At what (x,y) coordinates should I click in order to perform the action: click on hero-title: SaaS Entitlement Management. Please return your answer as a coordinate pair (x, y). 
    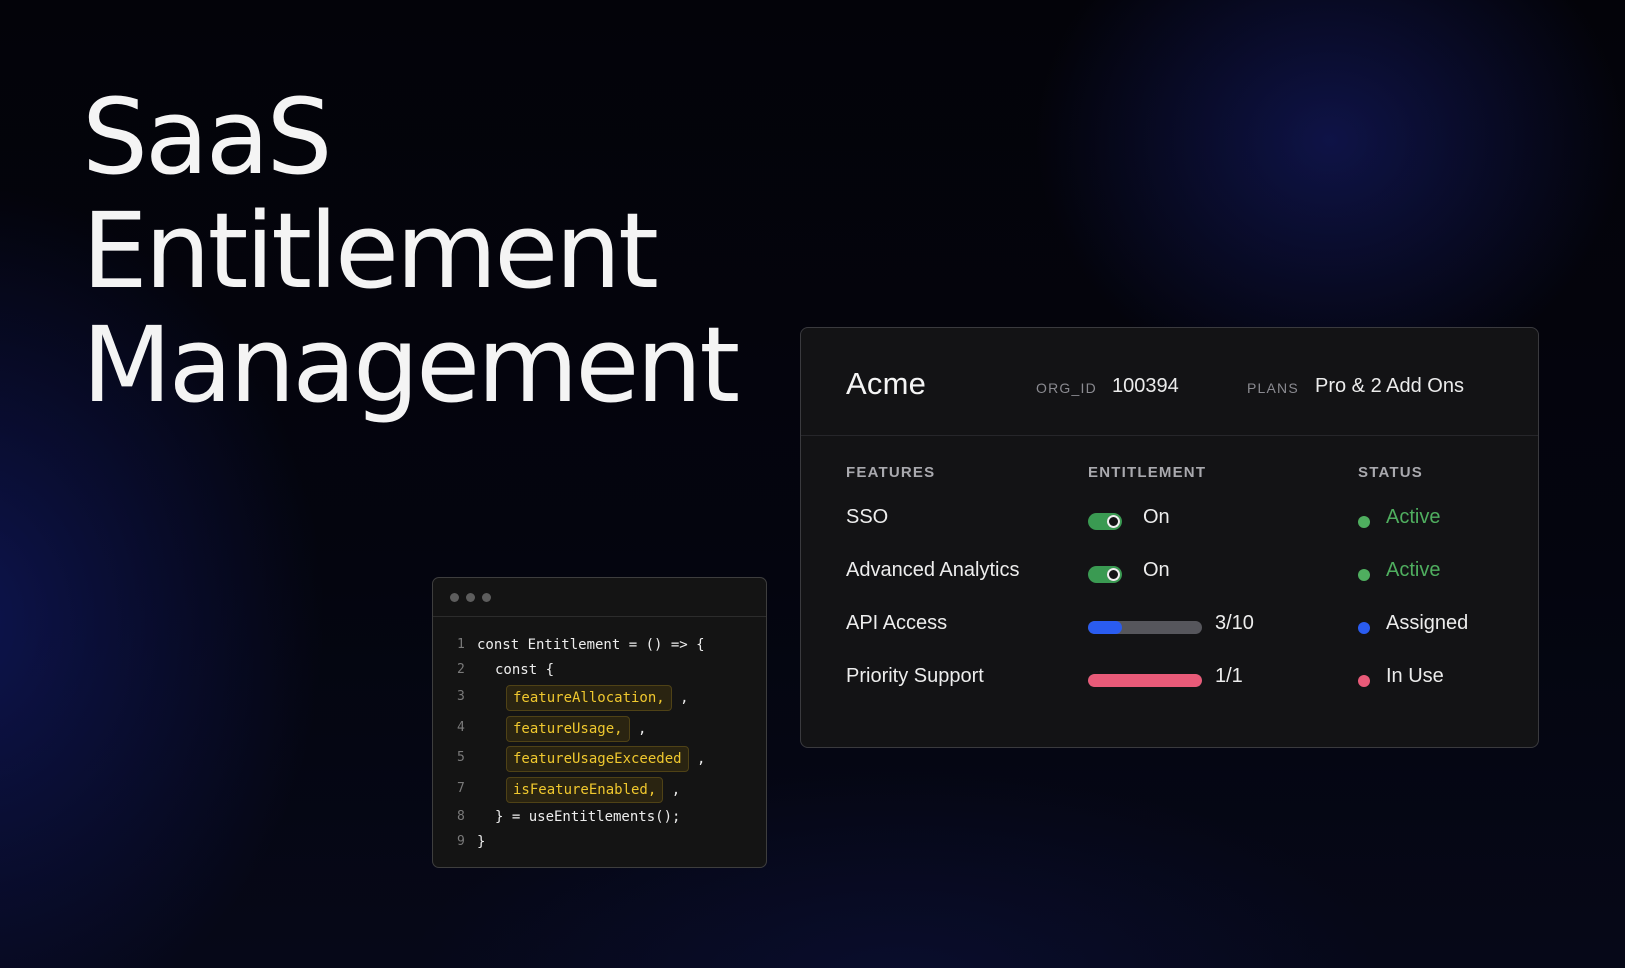
    Looking at the image, I should click on (411, 251).